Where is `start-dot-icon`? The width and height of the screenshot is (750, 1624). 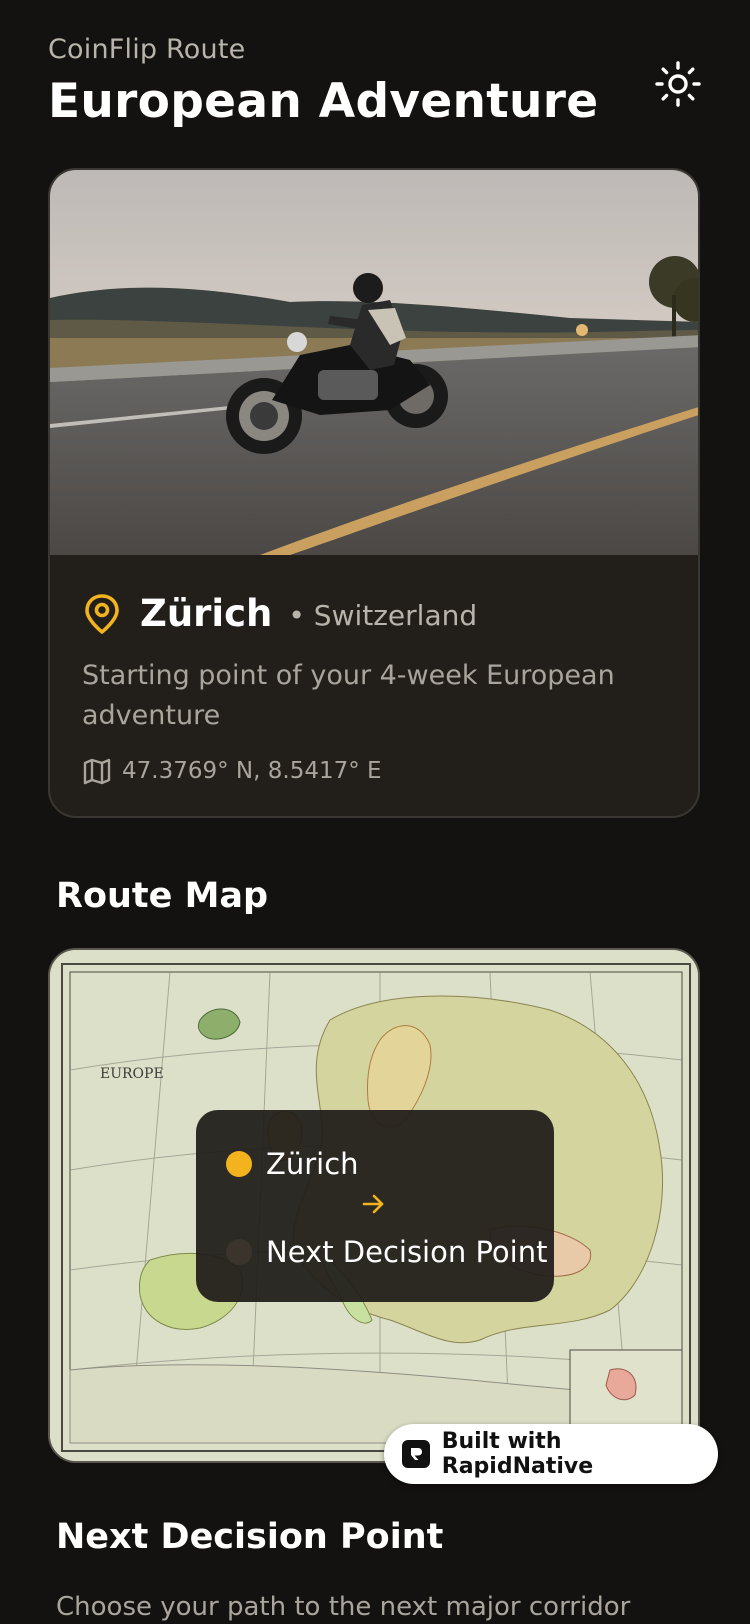
start-dot-icon is located at coordinates (239, 1164).